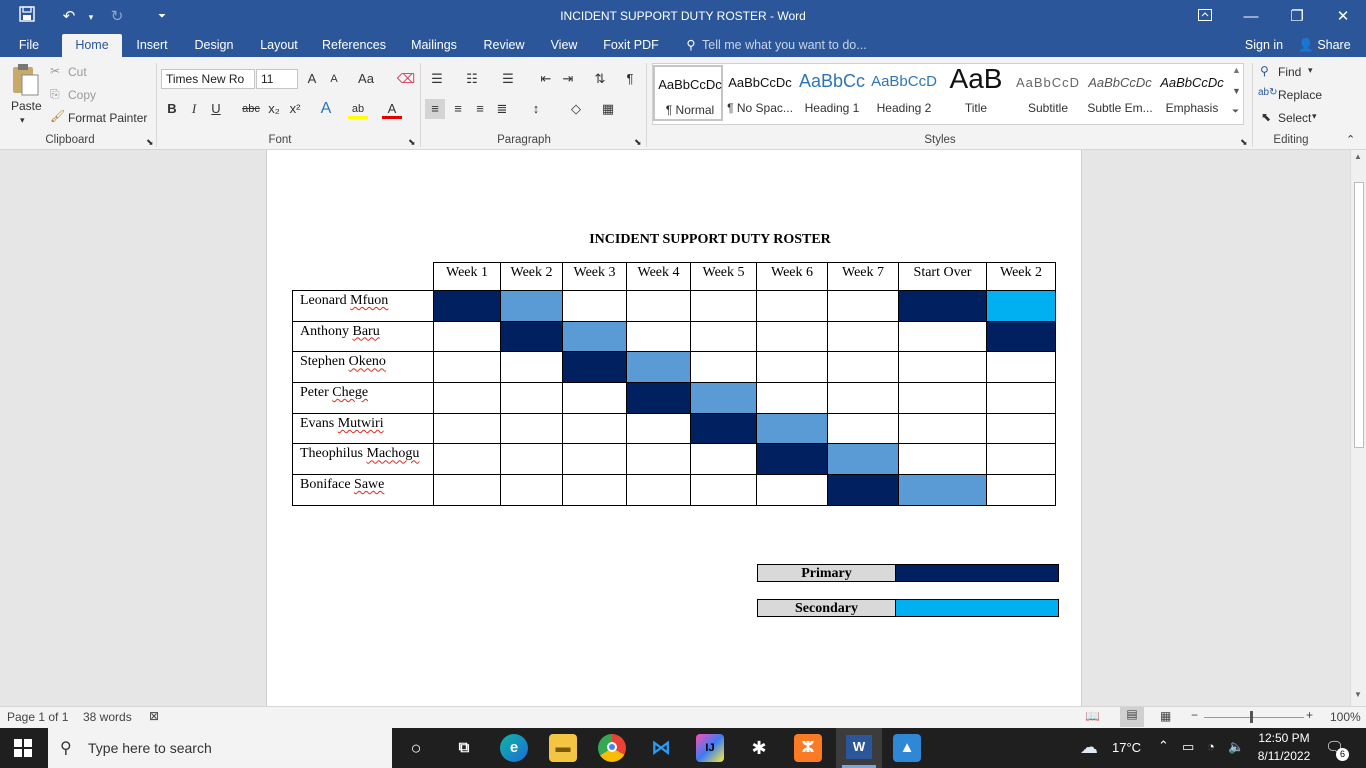 This screenshot has width=1366, height=768. I want to click on zoom-slider-thumb, so click(1251, 717).